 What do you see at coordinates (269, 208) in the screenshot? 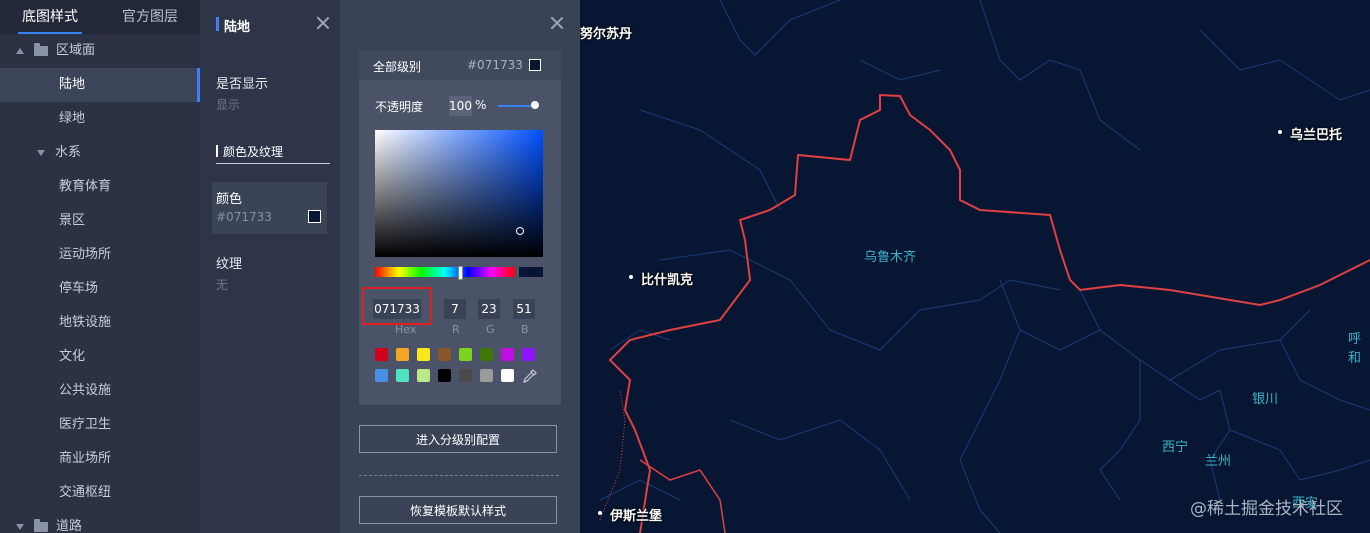
I see `color-property-row: 颜色 #071733` at bounding box center [269, 208].